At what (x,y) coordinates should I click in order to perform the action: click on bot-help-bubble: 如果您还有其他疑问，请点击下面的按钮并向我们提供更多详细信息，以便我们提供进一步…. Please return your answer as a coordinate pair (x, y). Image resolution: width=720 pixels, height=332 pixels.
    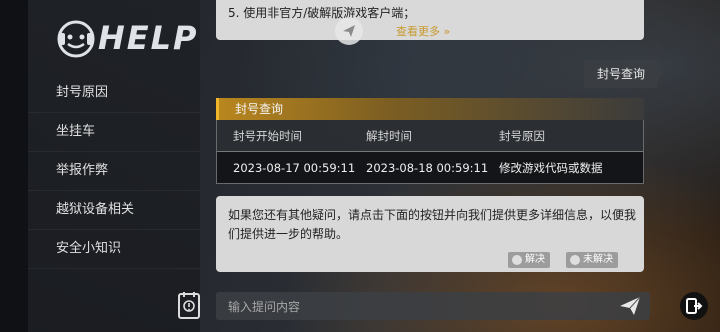
    Looking at the image, I should click on (430, 234).